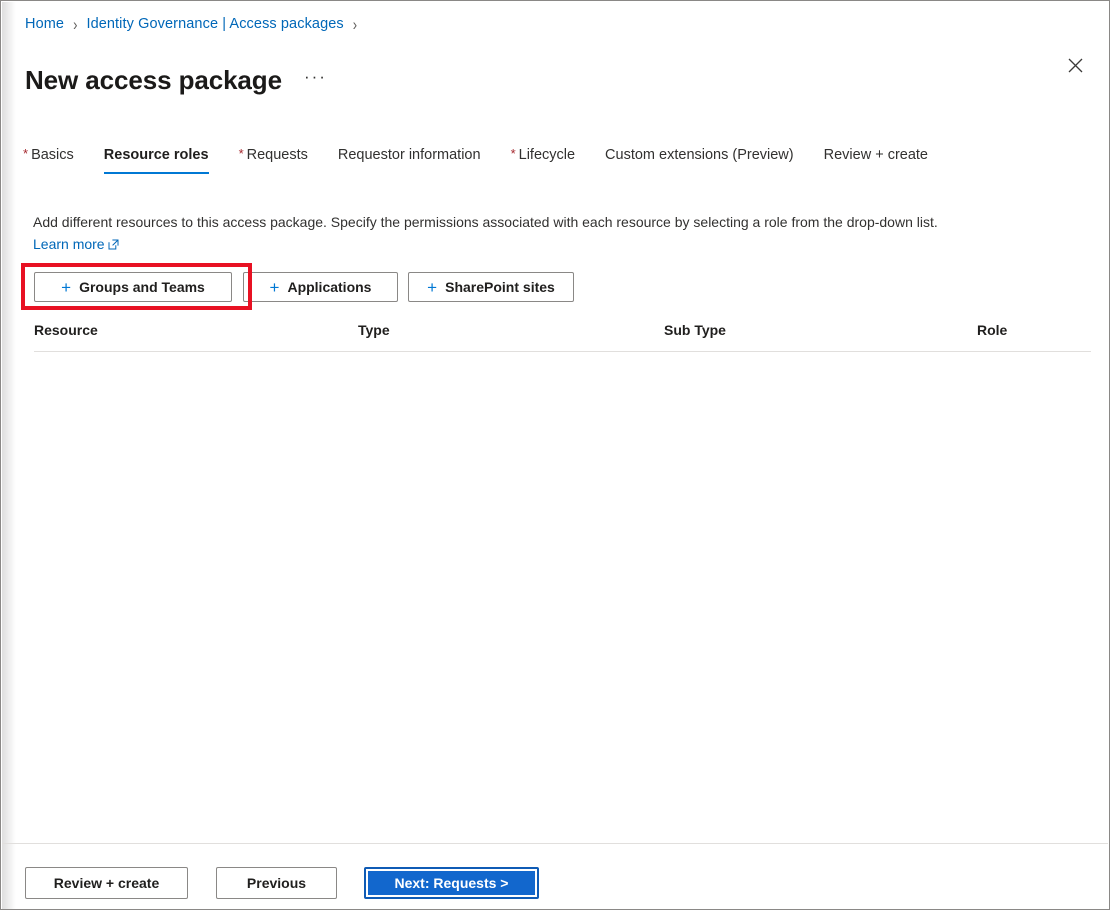  What do you see at coordinates (277, 155) in the screenshot?
I see `tab-label: Requests` at bounding box center [277, 155].